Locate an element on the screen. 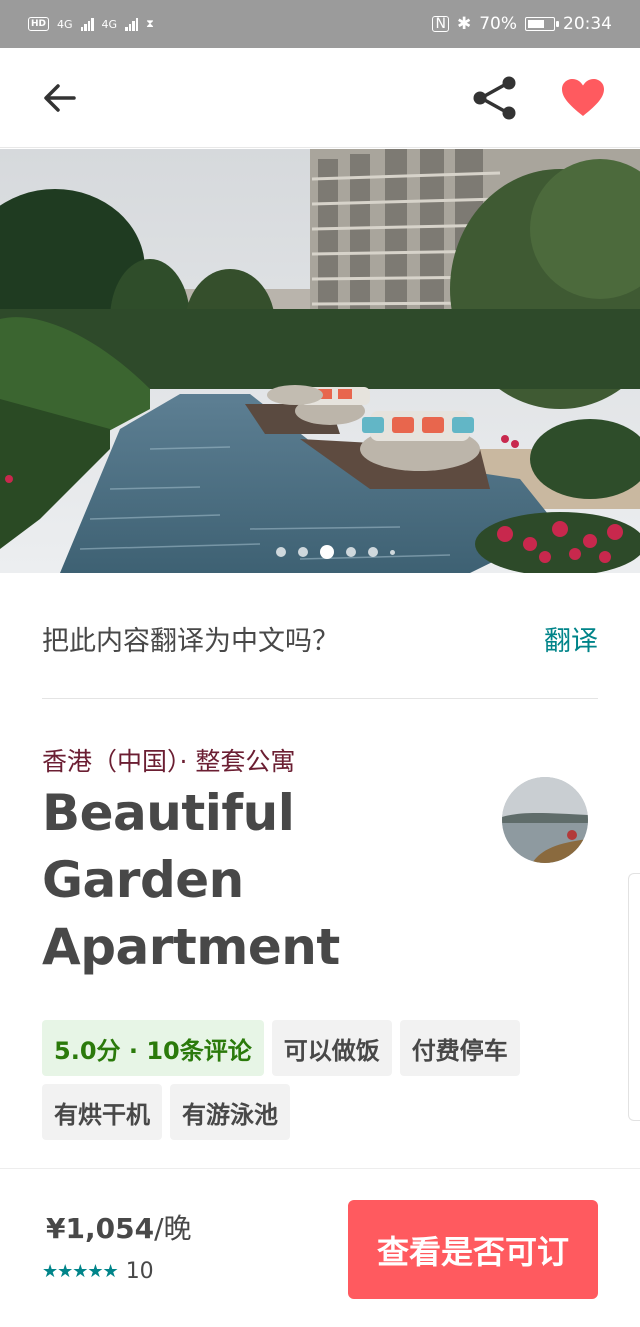 The height and width of the screenshot is (1327, 640). battery-percent: 70% is located at coordinates (498, 24).